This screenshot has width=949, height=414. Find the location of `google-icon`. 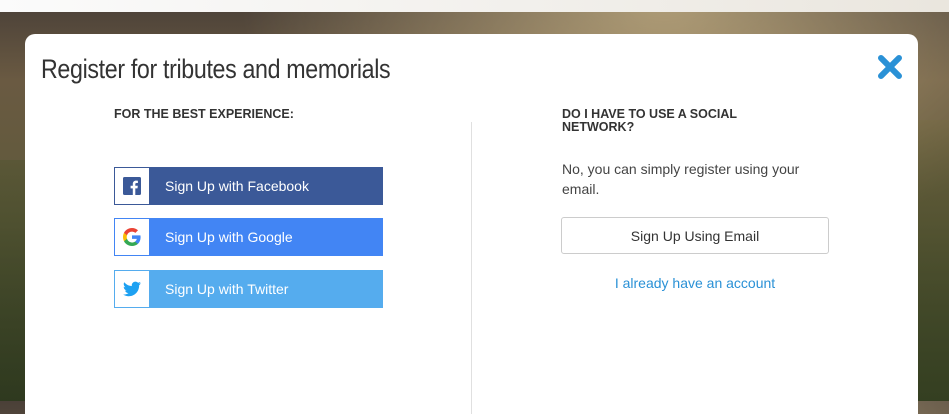

google-icon is located at coordinates (132, 237).